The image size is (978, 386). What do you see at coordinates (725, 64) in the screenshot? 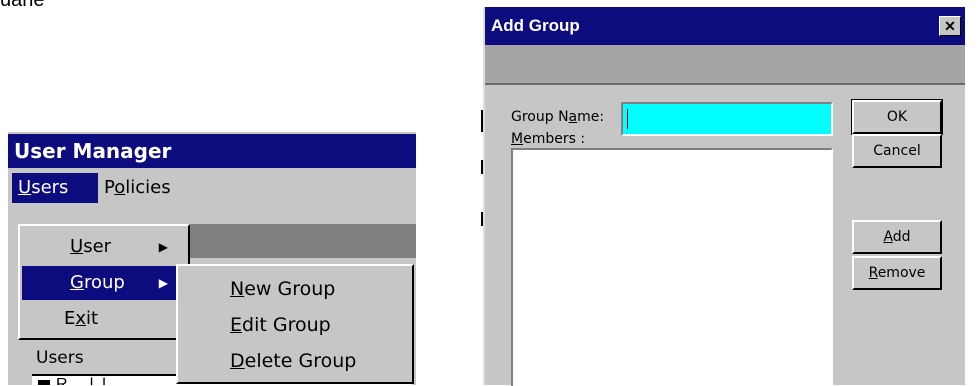
I see `dialog-toolbar-strip` at bounding box center [725, 64].